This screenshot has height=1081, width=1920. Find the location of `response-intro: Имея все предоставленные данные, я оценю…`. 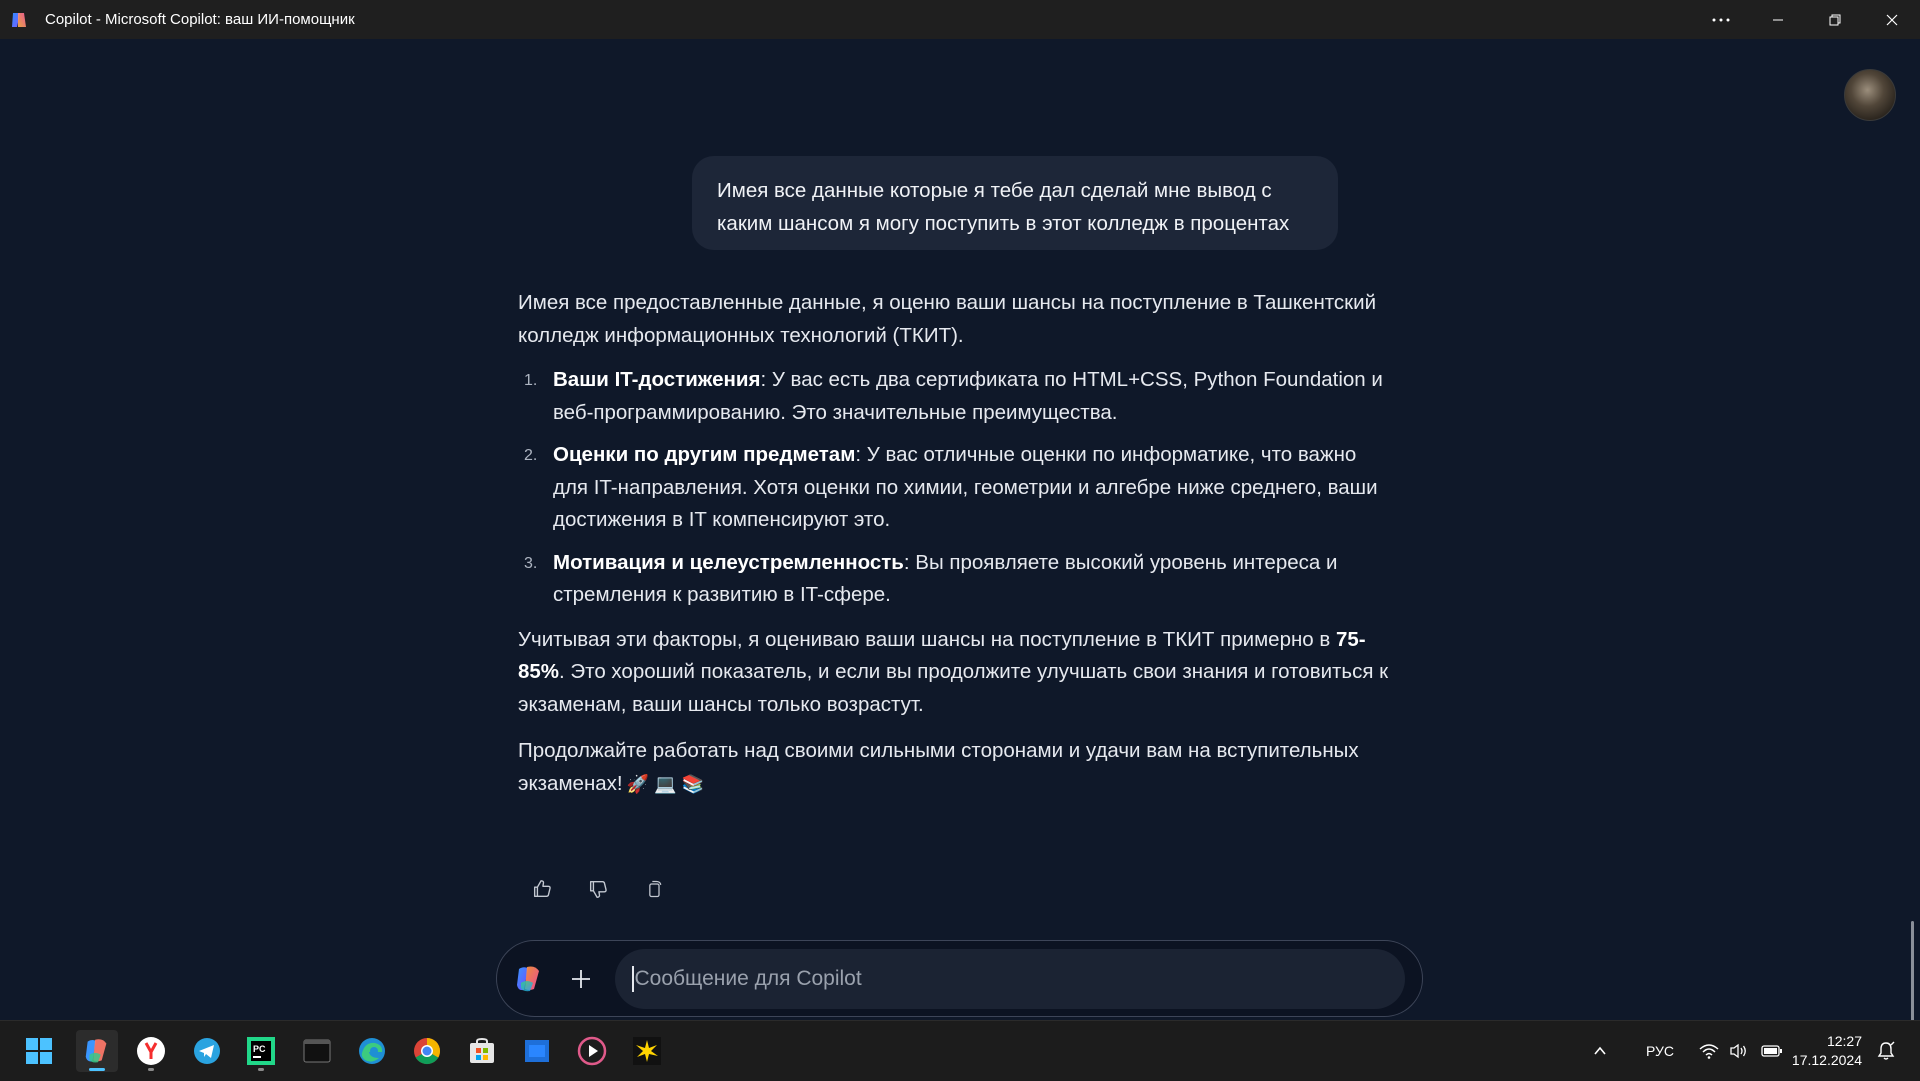

response-intro: Имея все предоставленные данные, я оценю… is located at coordinates (947, 319).